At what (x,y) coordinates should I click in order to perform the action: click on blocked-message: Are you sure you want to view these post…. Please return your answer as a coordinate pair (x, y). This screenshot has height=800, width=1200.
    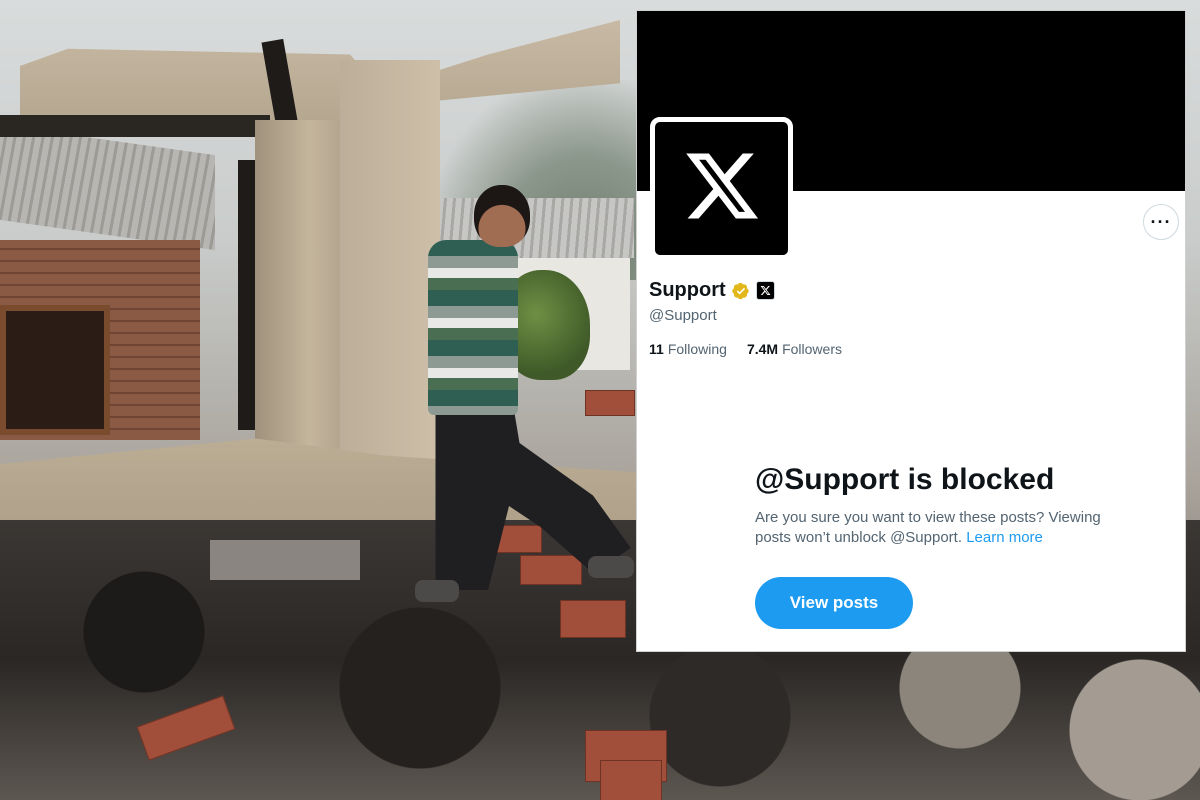
    Looking at the image, I should click on (928, 527).